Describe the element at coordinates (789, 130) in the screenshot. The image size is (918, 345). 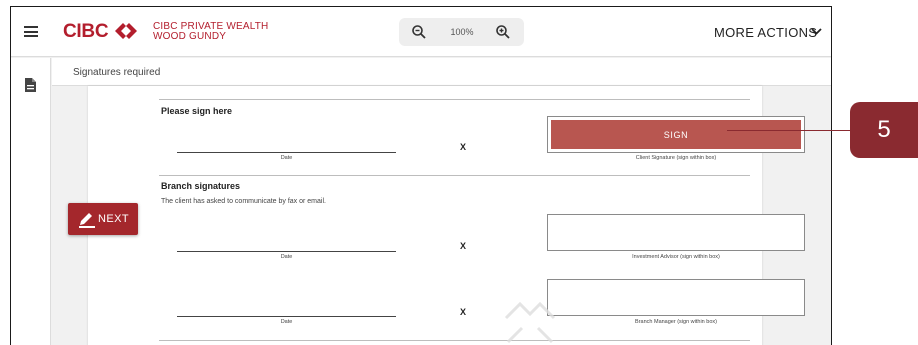
I see `callout-connector` at that location.